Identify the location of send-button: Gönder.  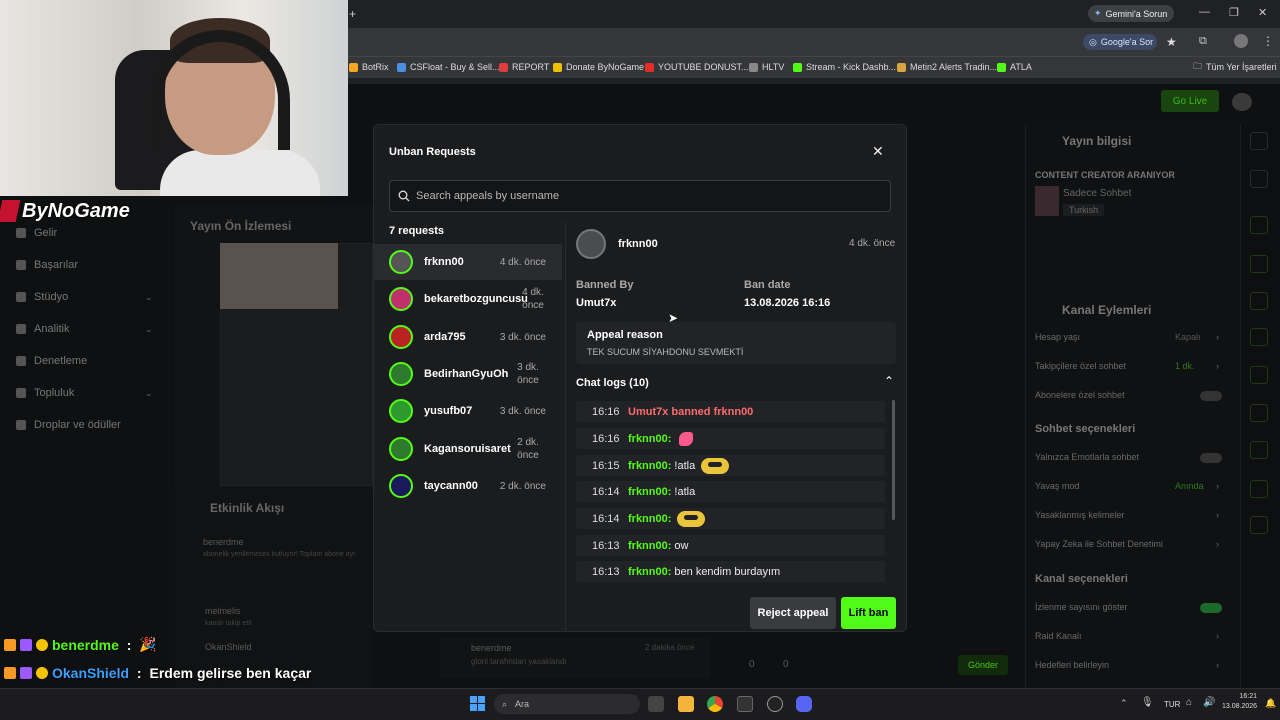
(983, 665).